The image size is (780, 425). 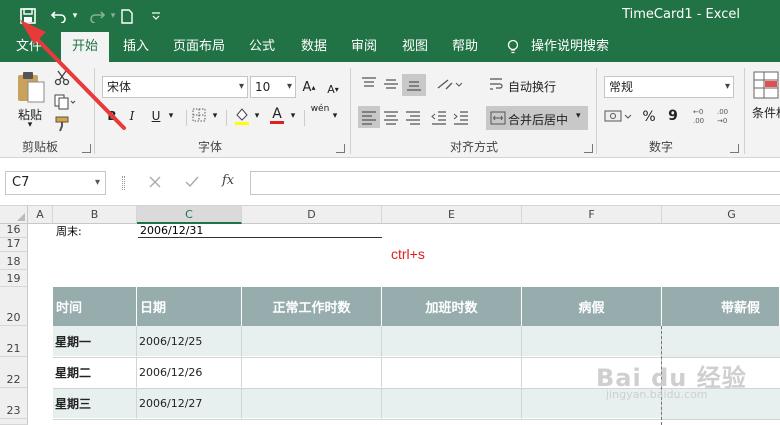 I want to click on decrease-decimal-icon: .00 →0, so click(x=726, y=117).